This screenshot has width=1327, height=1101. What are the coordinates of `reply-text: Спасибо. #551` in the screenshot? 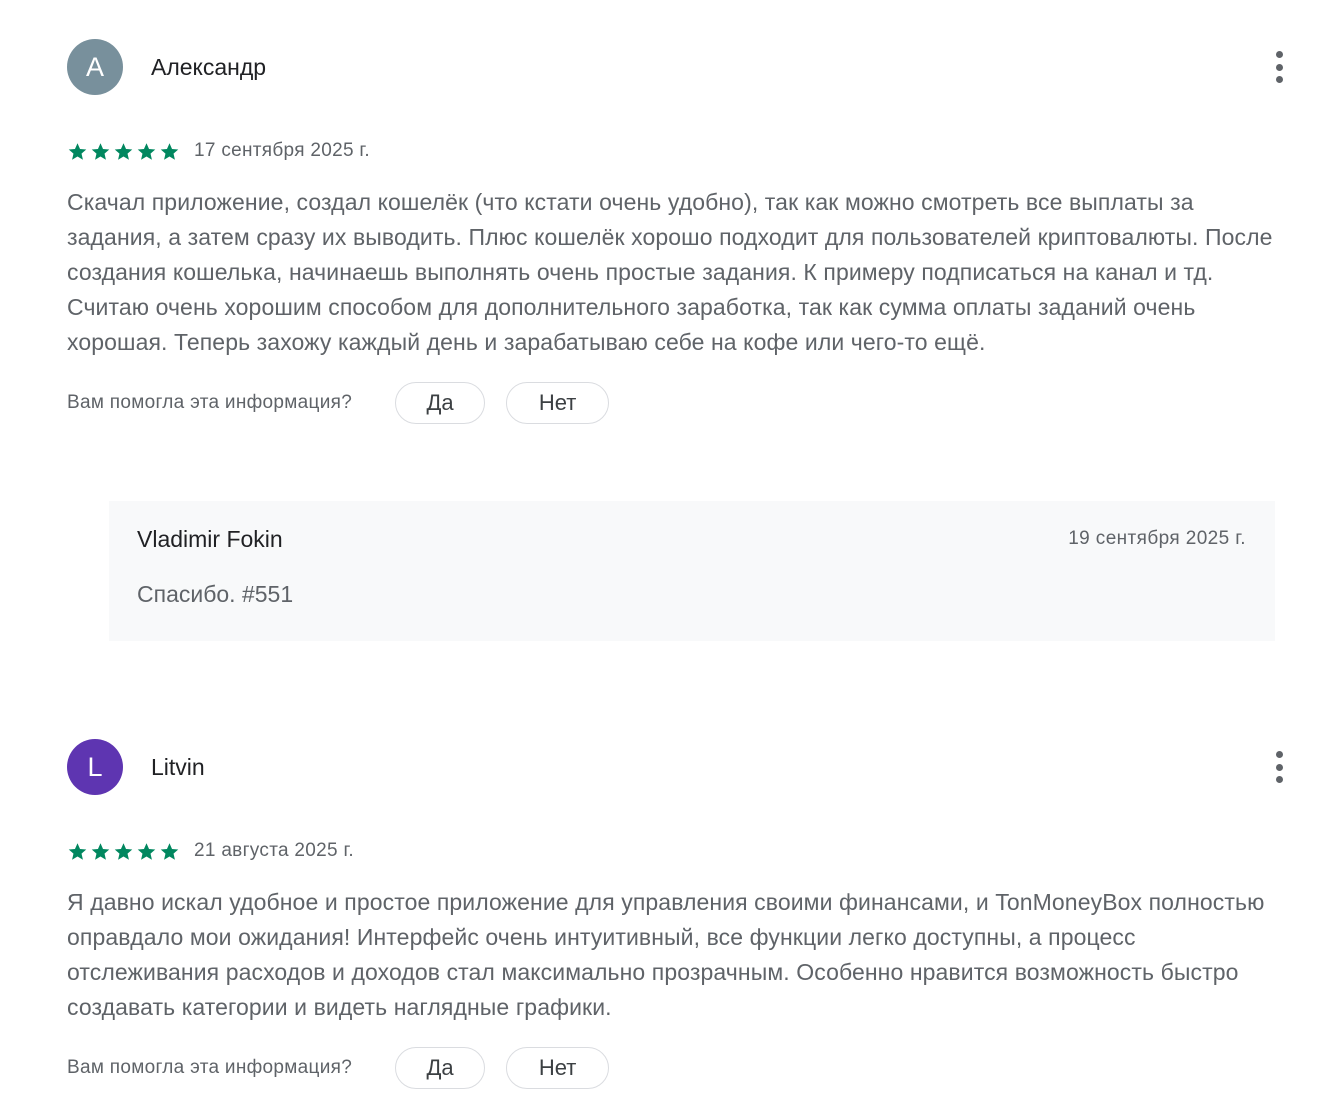 It's located at (215, 594).